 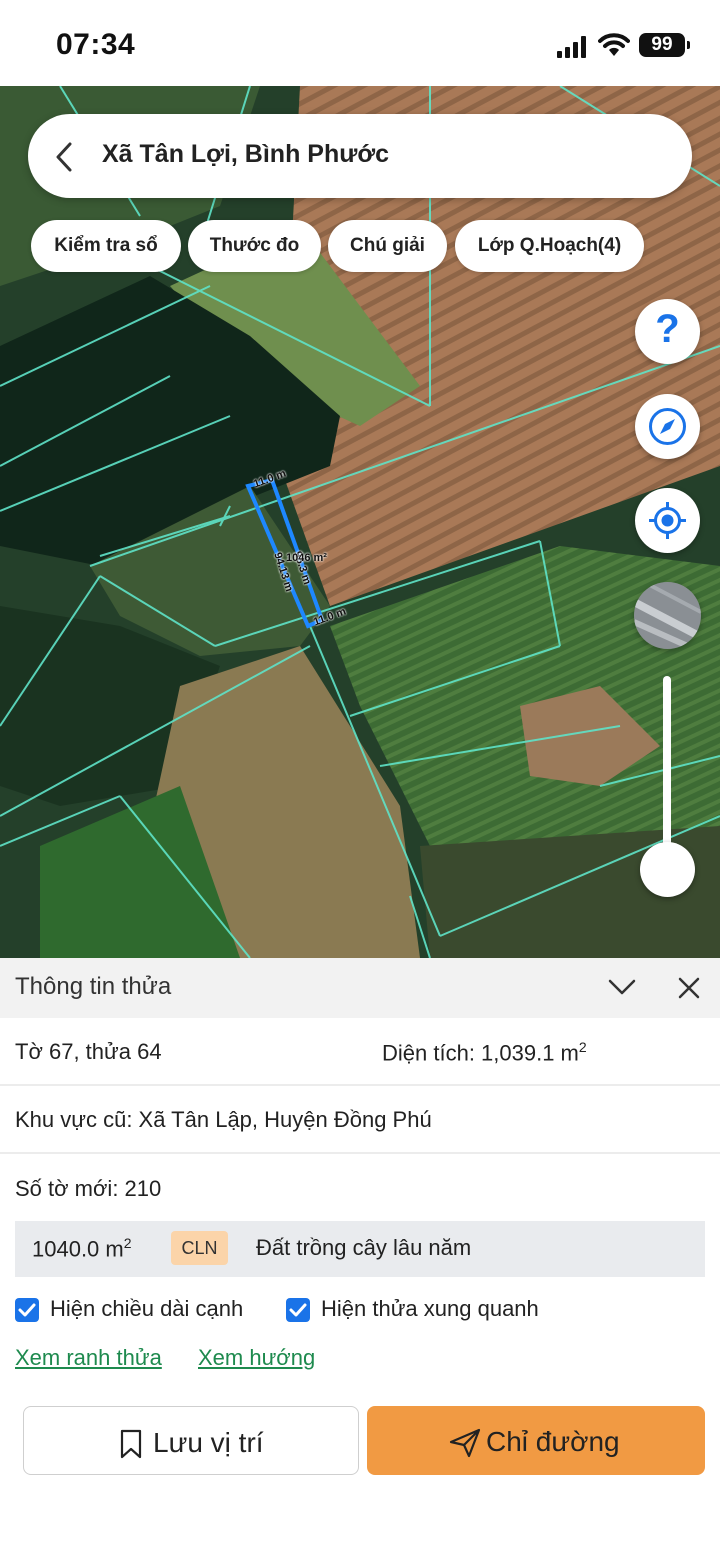 I want to click on wifi-icon, so click(x=614, y=44).